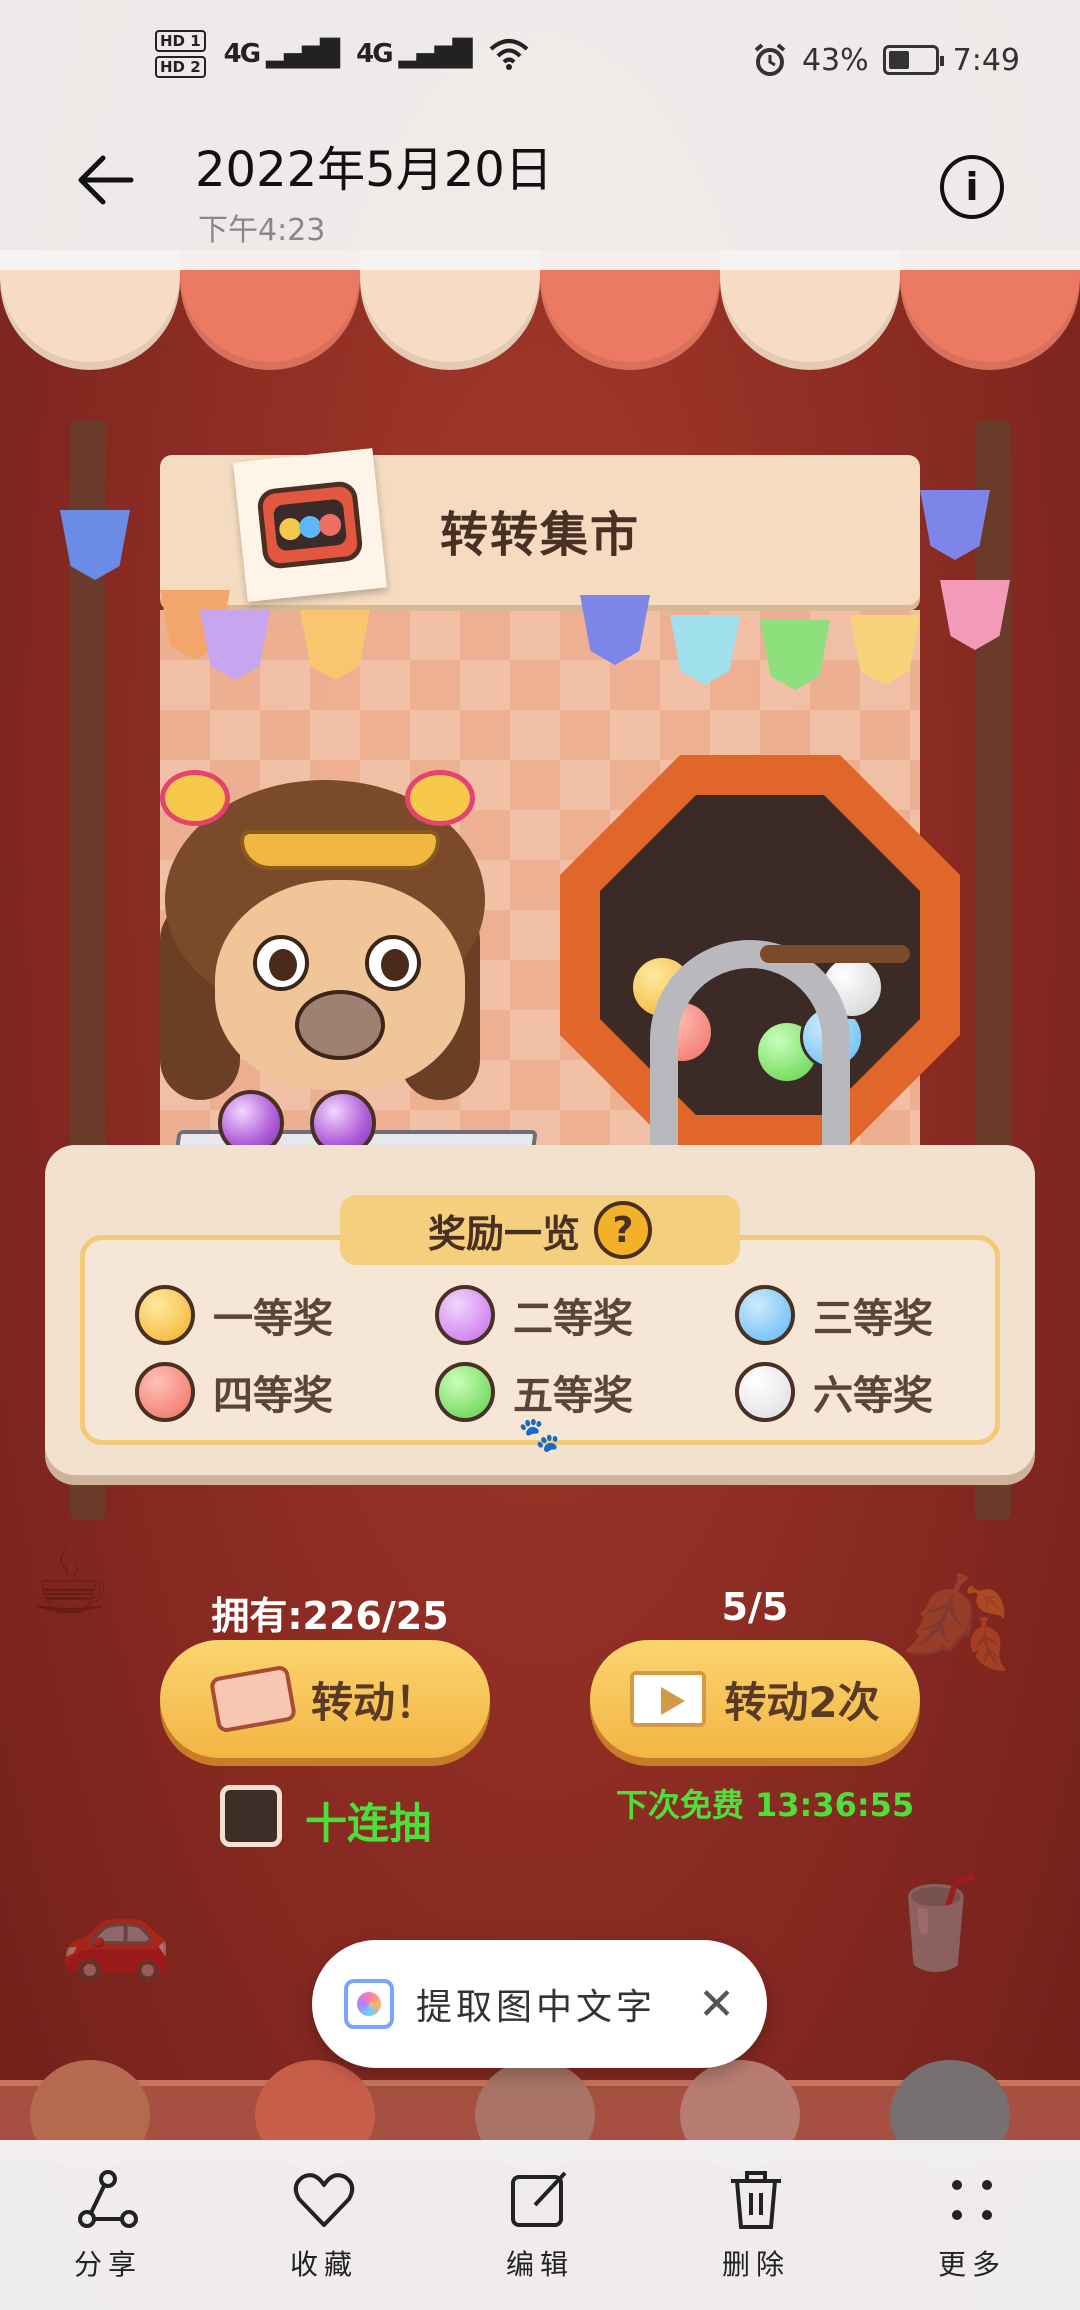 The width and height of the screenshot is (1080, 2310). Describe the element at coordinates (310, 525) in the screenshot. I see `tv-logo-icon` at that location.